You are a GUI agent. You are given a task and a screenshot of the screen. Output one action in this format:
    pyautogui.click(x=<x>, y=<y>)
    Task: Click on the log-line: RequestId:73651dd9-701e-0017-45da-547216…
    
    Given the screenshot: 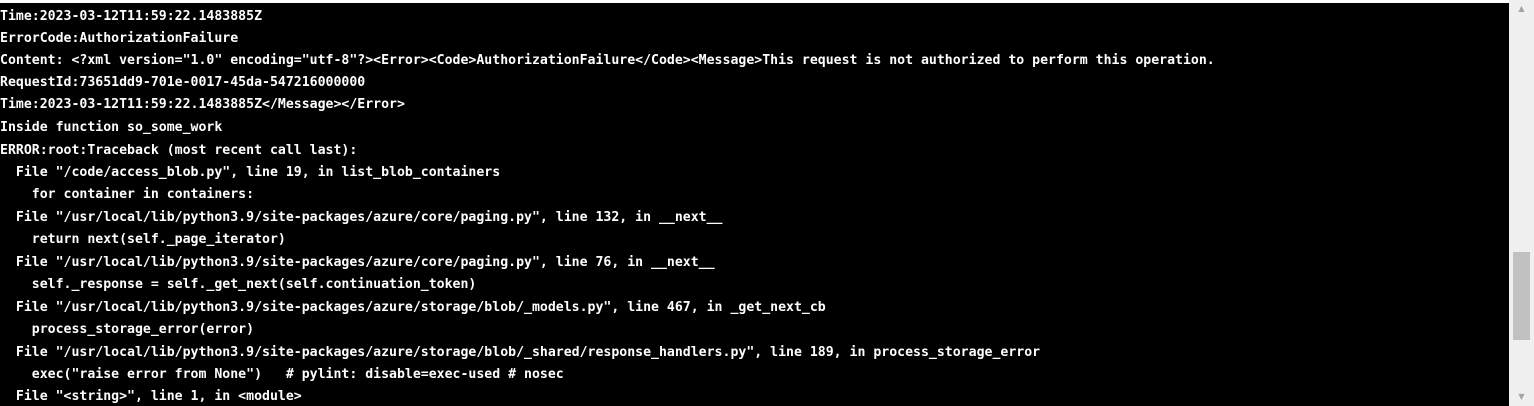 What is the action you would take?
    pyautogui.click(x=183, y=82)
    